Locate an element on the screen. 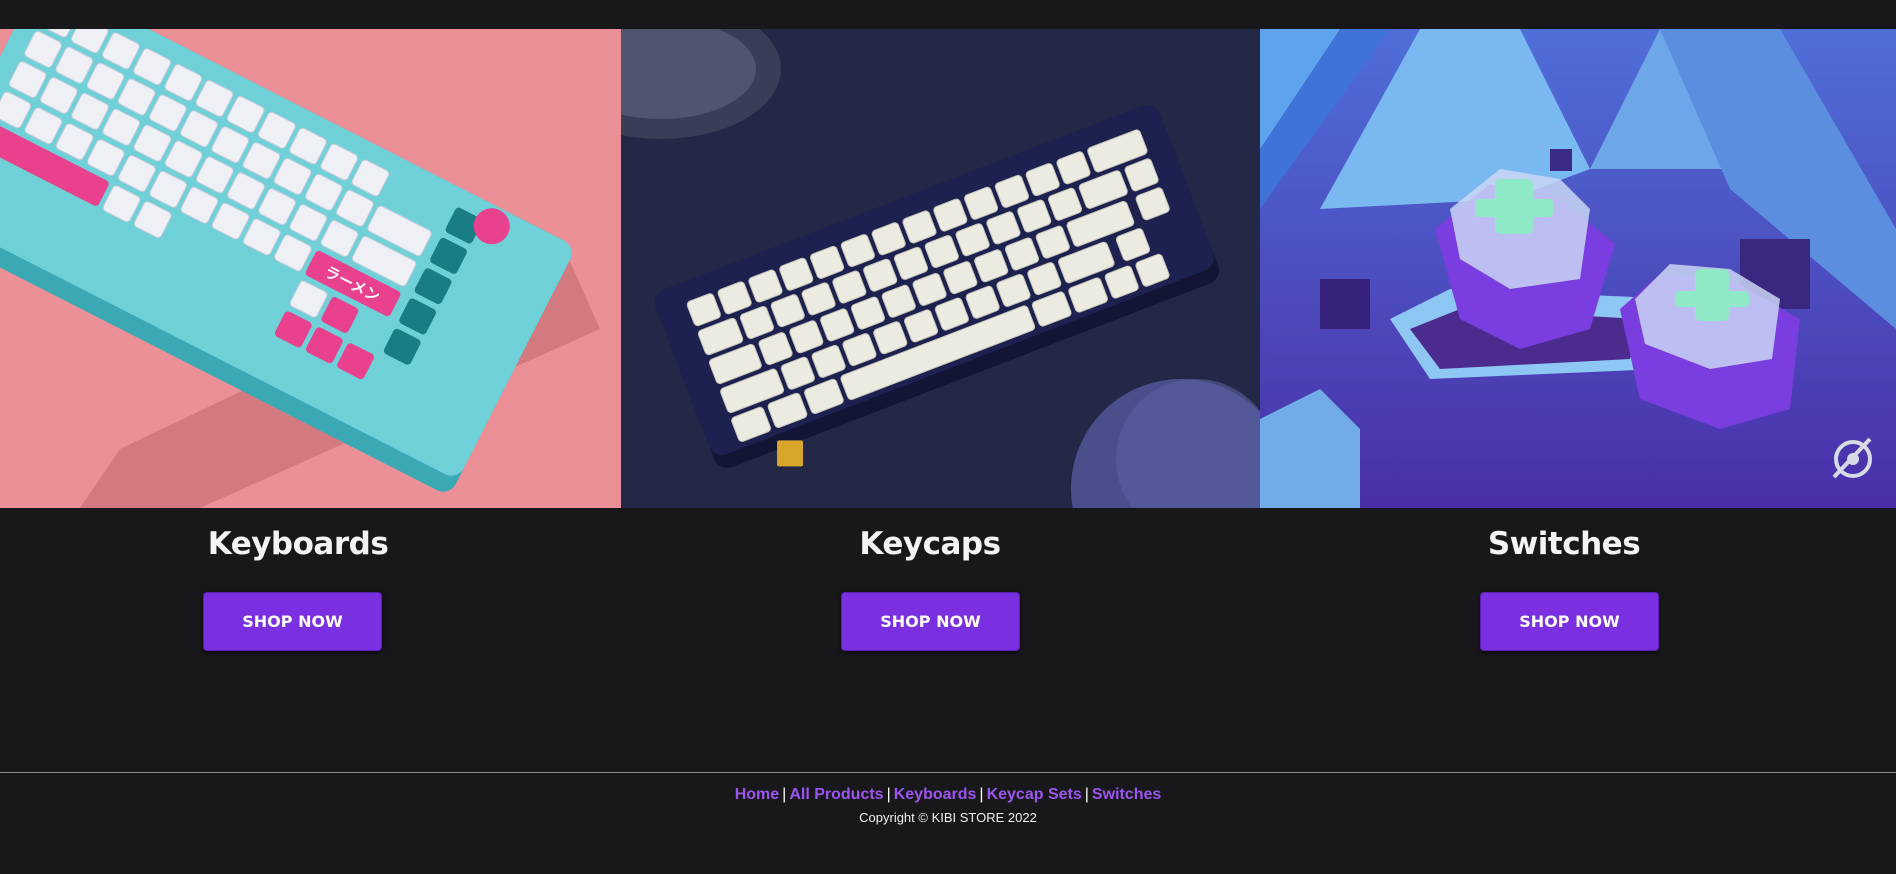 The width and height of the screenshot is (1896, 874). top-bar is located at coordinates (948, 14).